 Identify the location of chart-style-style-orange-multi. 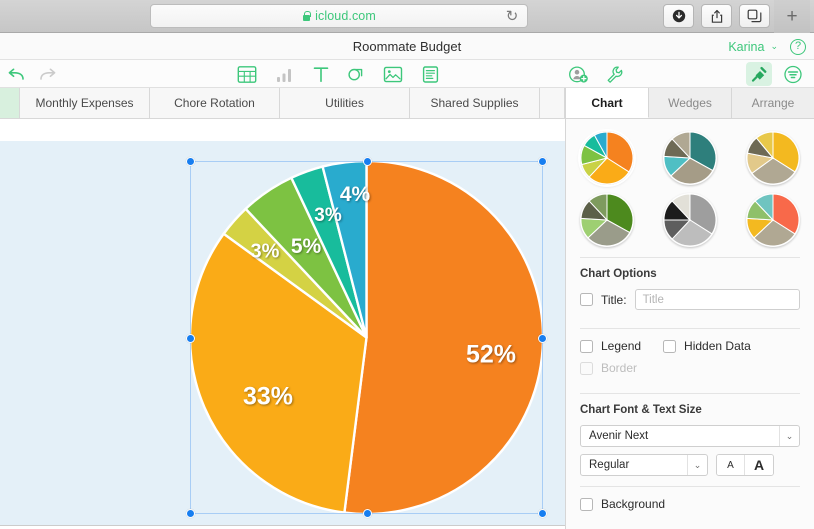
(607, 158).